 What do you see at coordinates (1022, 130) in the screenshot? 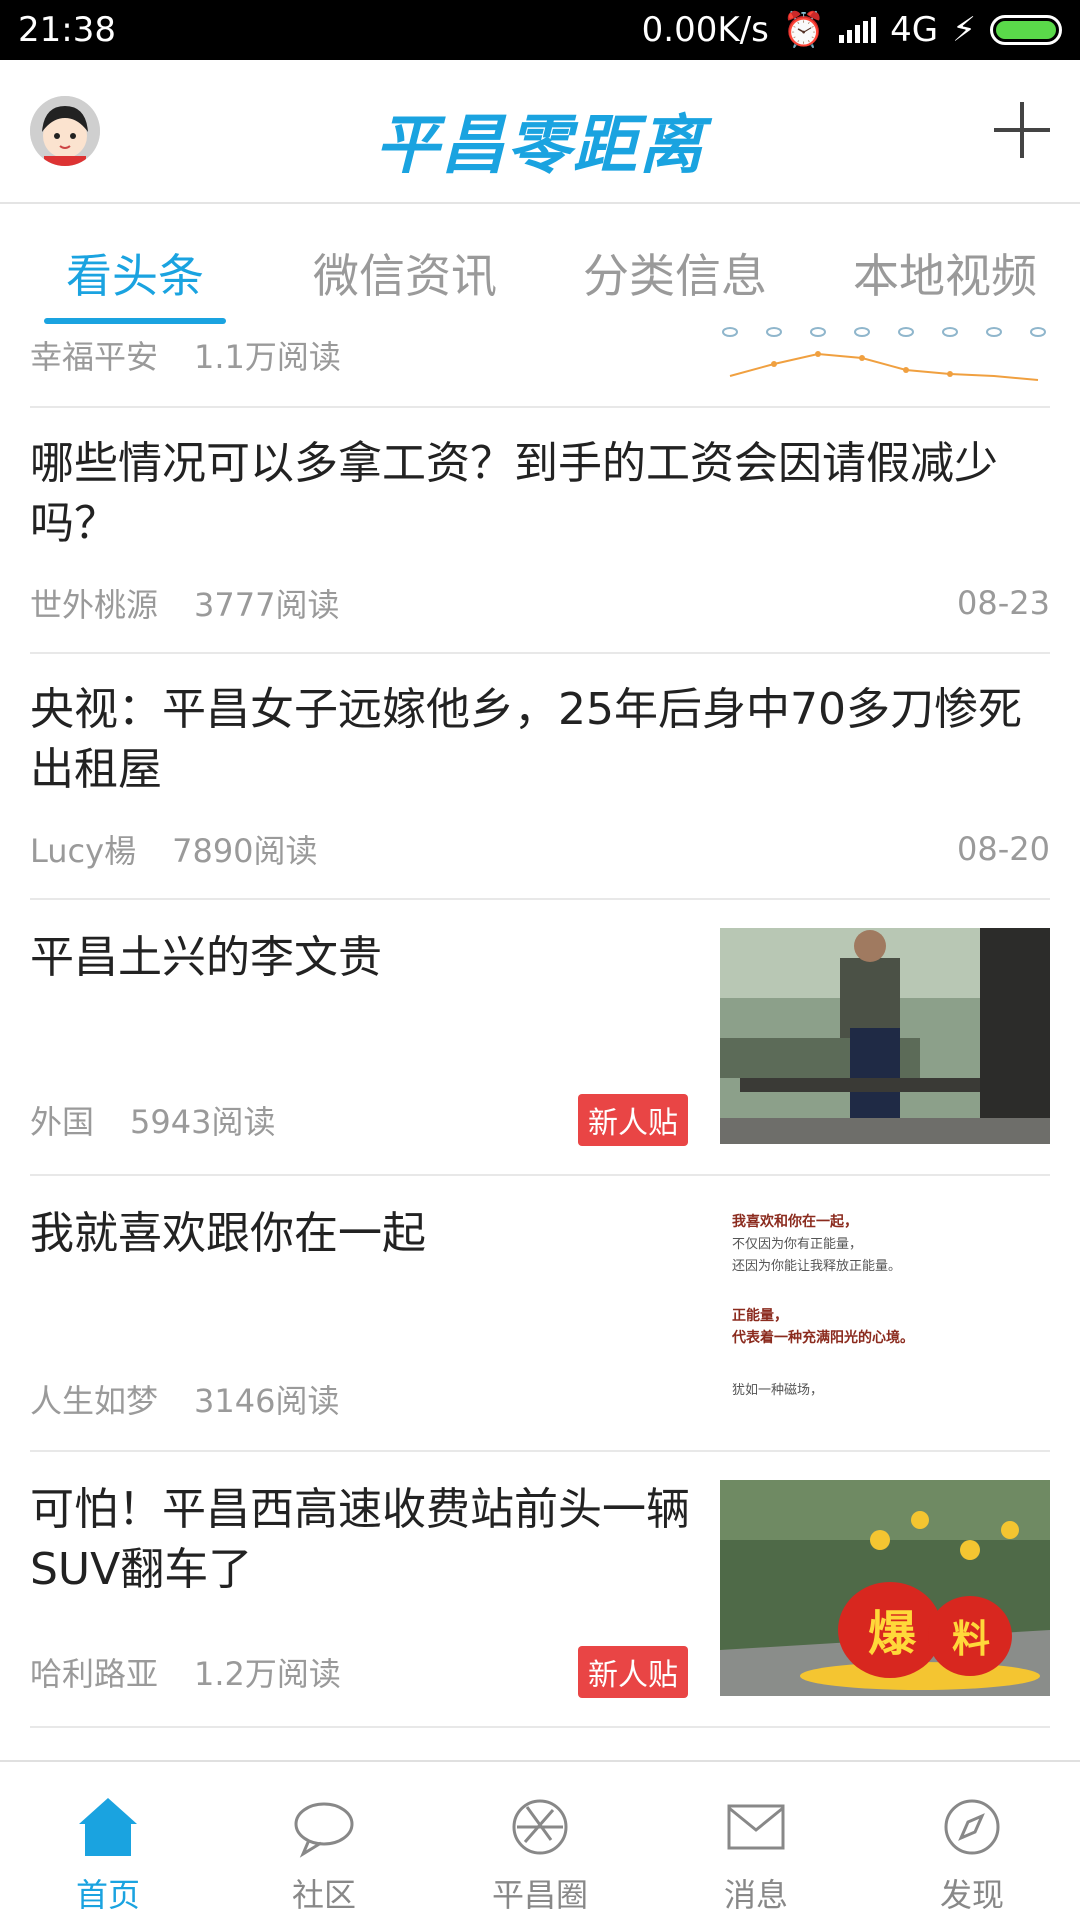
I see `add-icon` at bounding box center [1022, 130].